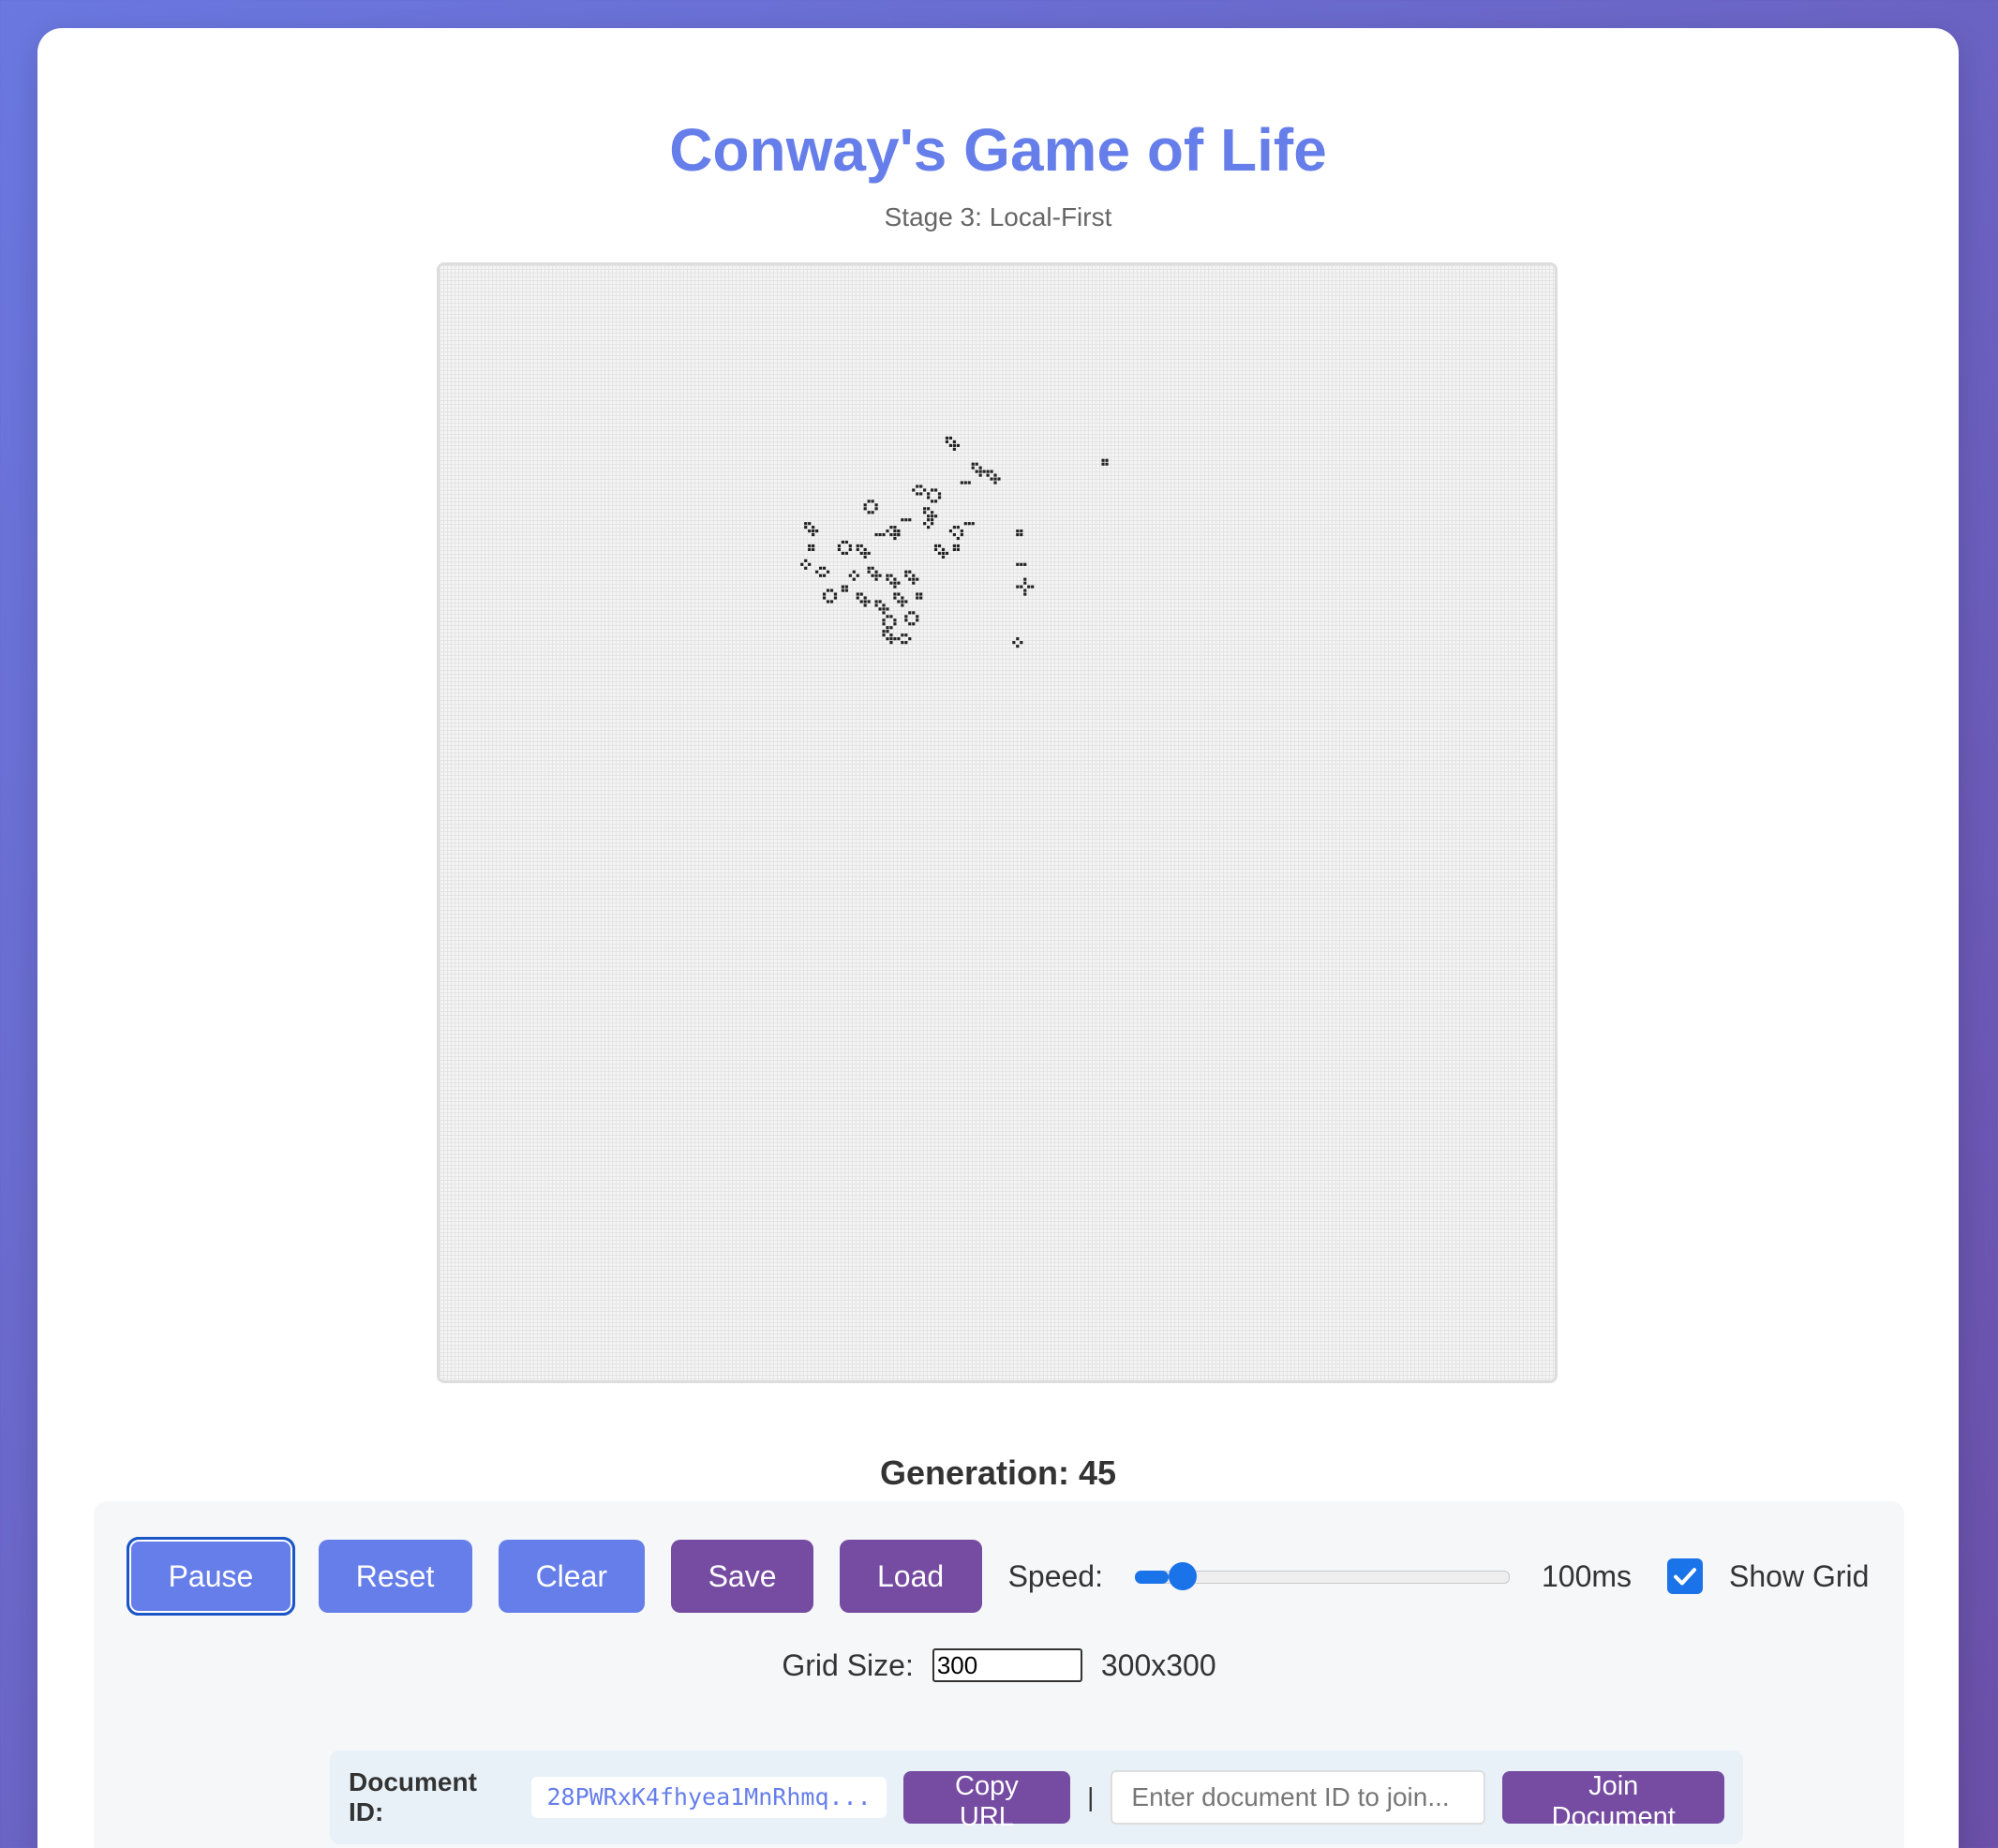 The height and width of the screenshot is (1848, 1998). Describe the element at coordinates (1298, 1797) in the screenshot. I see `join-document-input` at that location.